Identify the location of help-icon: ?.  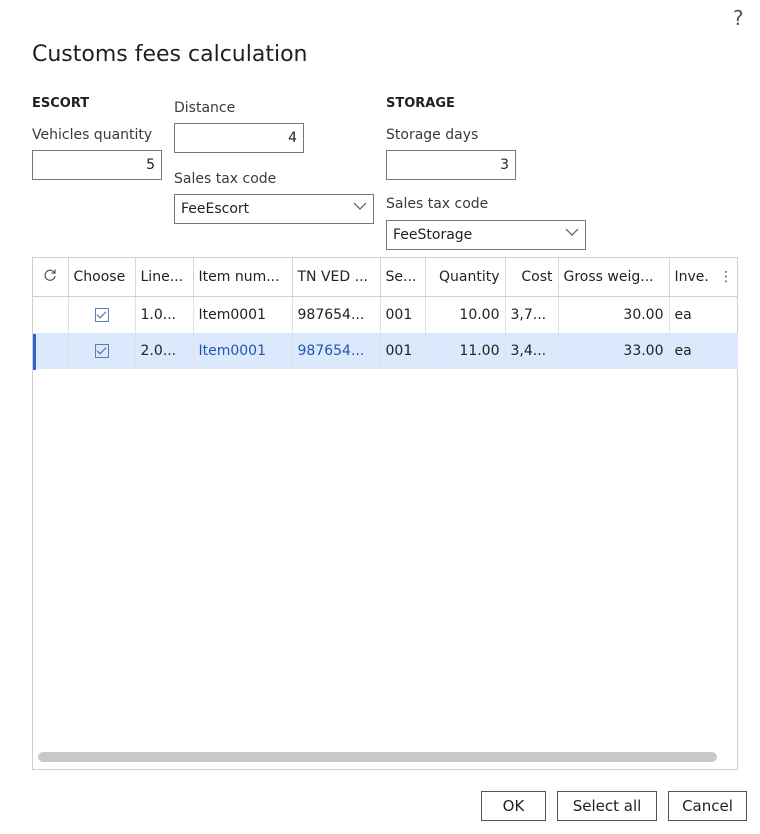
(738, 18).